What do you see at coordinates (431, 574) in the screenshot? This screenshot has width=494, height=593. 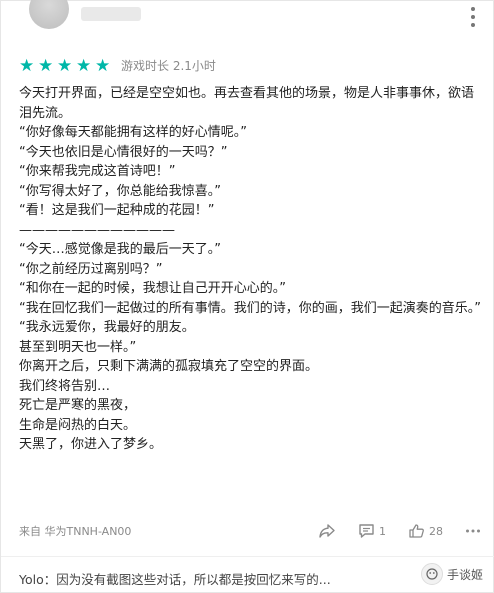 I see `watermark-logo-icon` at bounding box center [431, 574].